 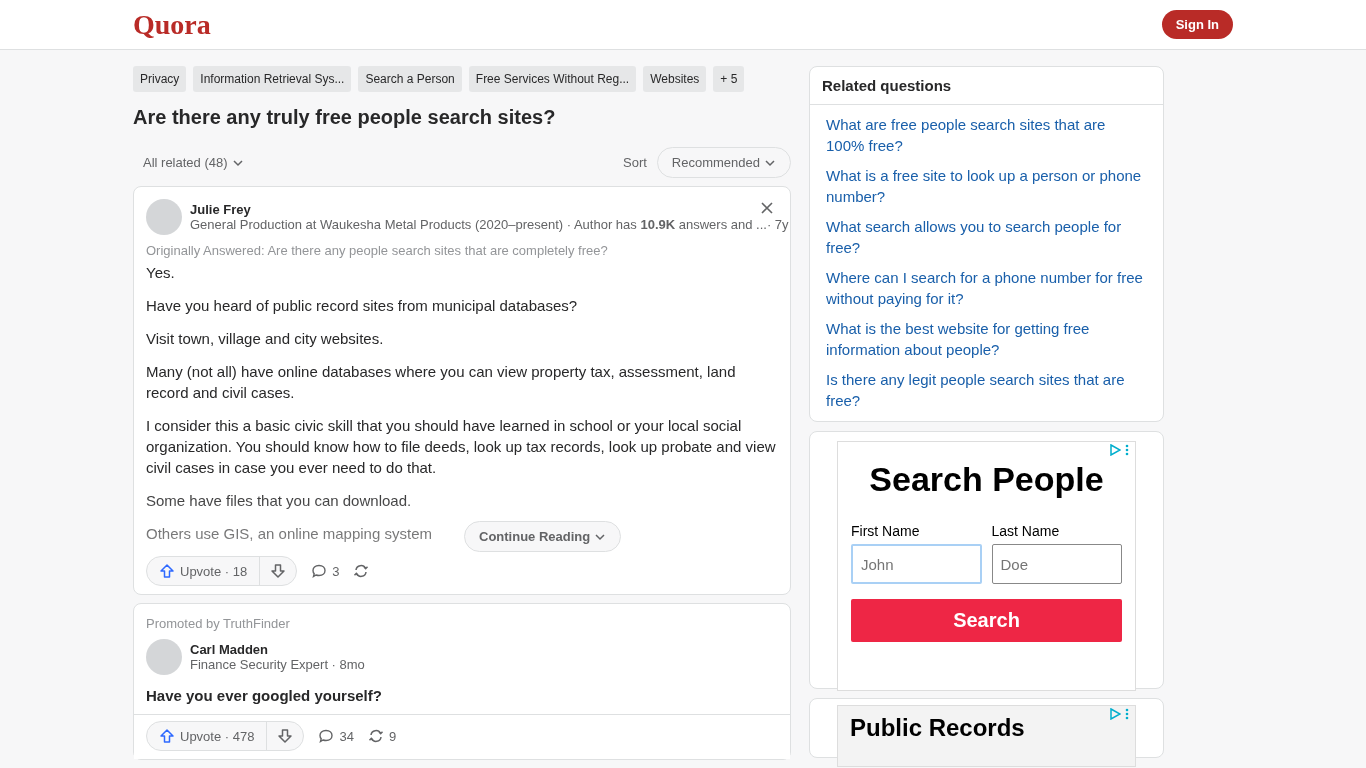 I want to click on answer-paragraph: Many (not all) have online databases where you can view property tax, assessment, land record and civil cases., so click(x=441, y=382).